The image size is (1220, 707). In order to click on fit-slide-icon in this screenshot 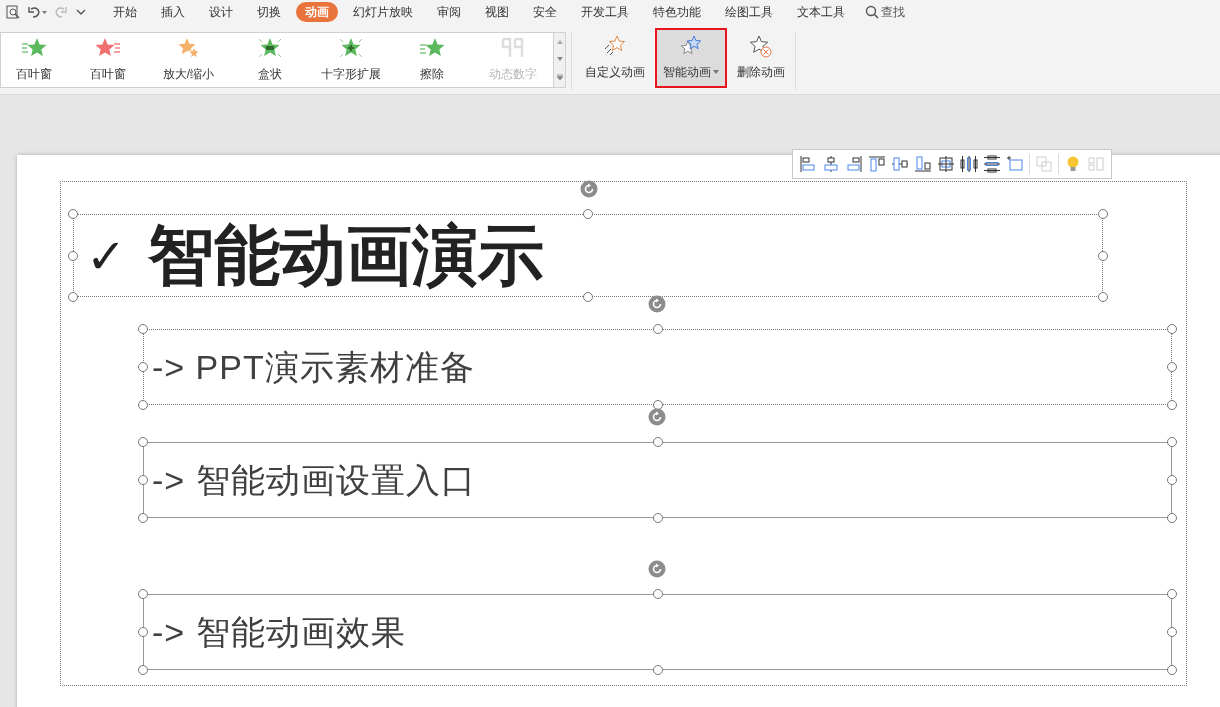, I will do `click(1015, 164)`.